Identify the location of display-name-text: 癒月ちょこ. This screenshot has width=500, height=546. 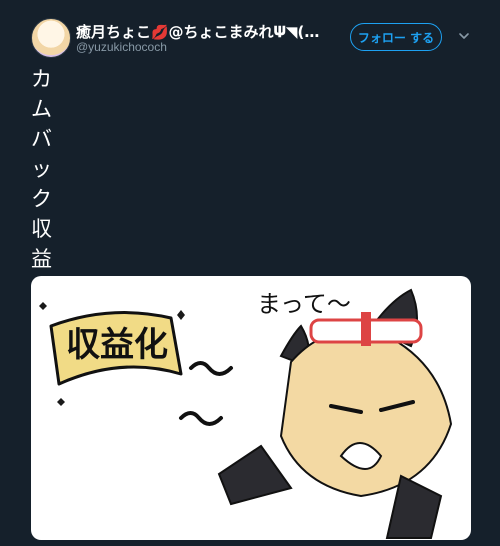
(114, 31).